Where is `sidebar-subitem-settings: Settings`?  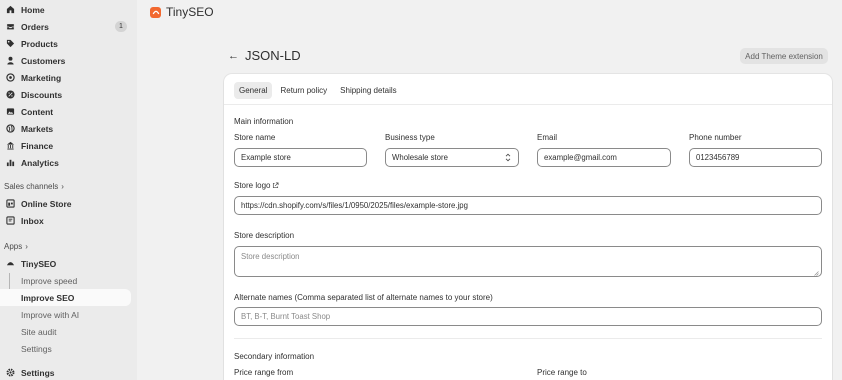
sidebar-subitem-settings: Settings is located at coordinates (65, 348).